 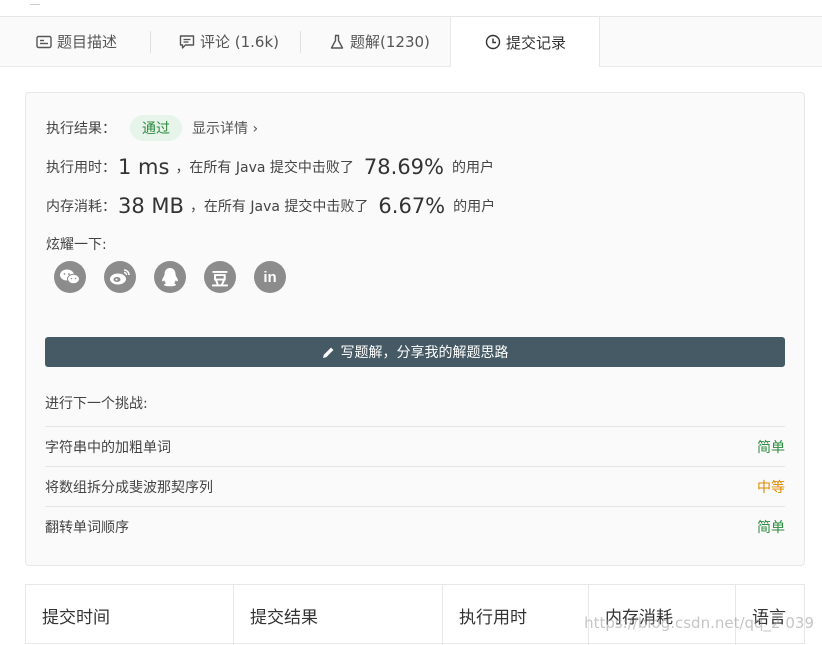 I want to click on write-solution-label: 写题解，分享我的解题思路, so click(x=424, y=353).